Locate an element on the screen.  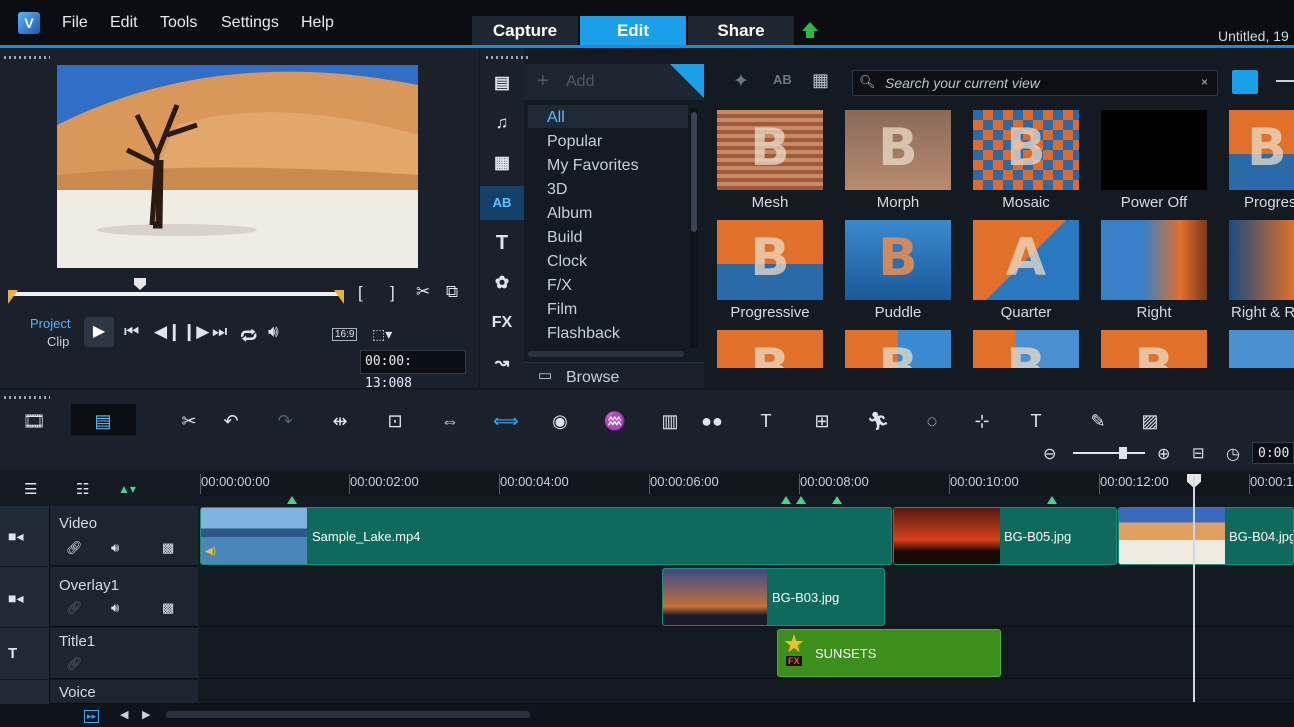
category-item: All is located at coordinates (556, 118).